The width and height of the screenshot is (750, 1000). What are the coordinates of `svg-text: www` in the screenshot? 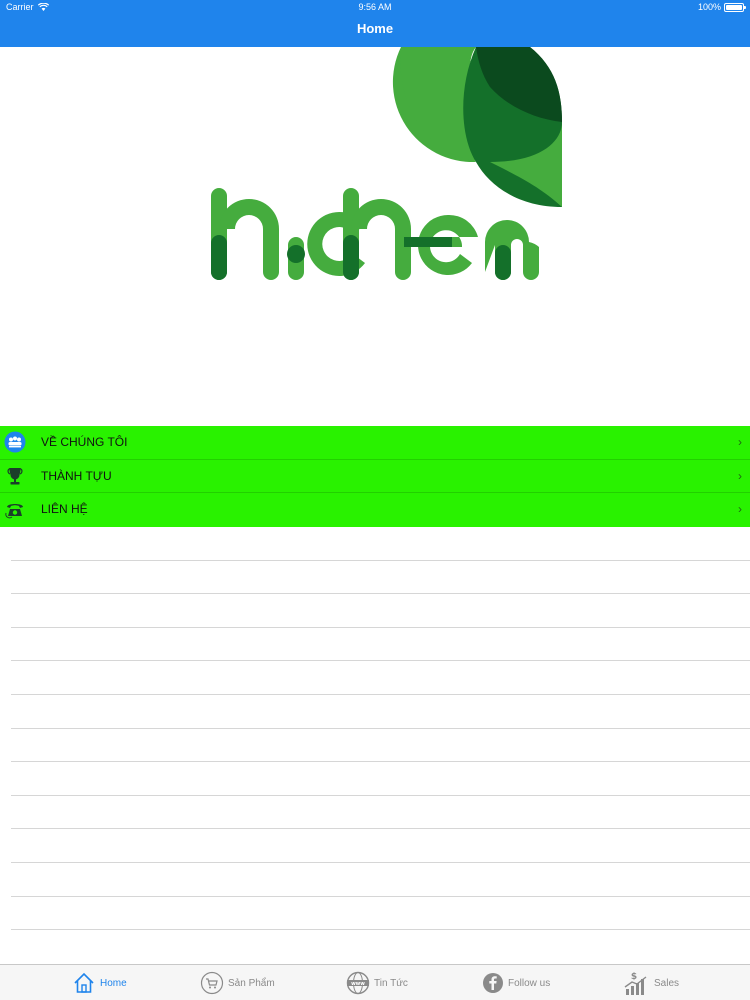 It's located at (358, 984).